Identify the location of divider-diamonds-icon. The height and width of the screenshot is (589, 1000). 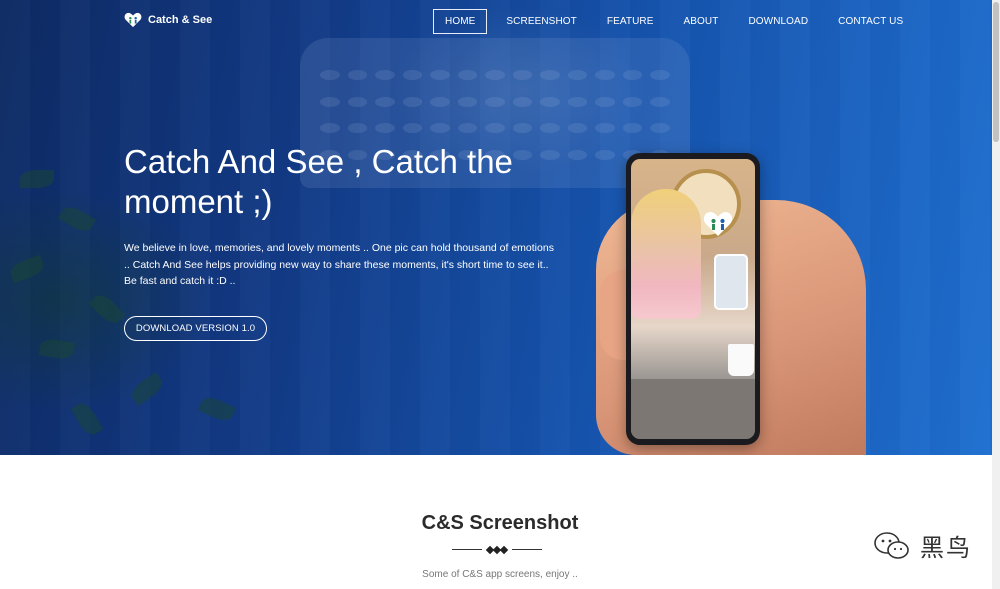
(497, 550).